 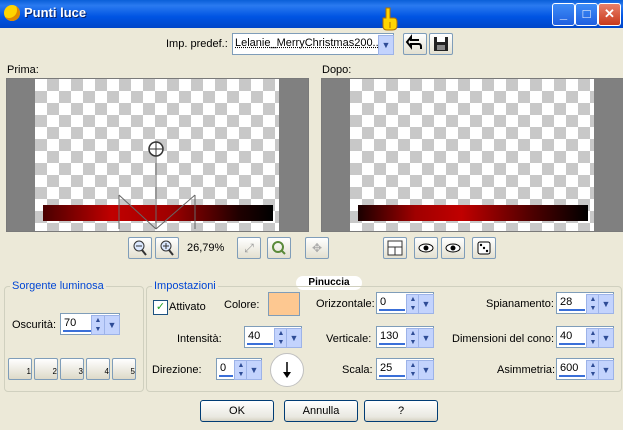 I want to click on zoom-level: 26,79%, so click(x=206, y=248).